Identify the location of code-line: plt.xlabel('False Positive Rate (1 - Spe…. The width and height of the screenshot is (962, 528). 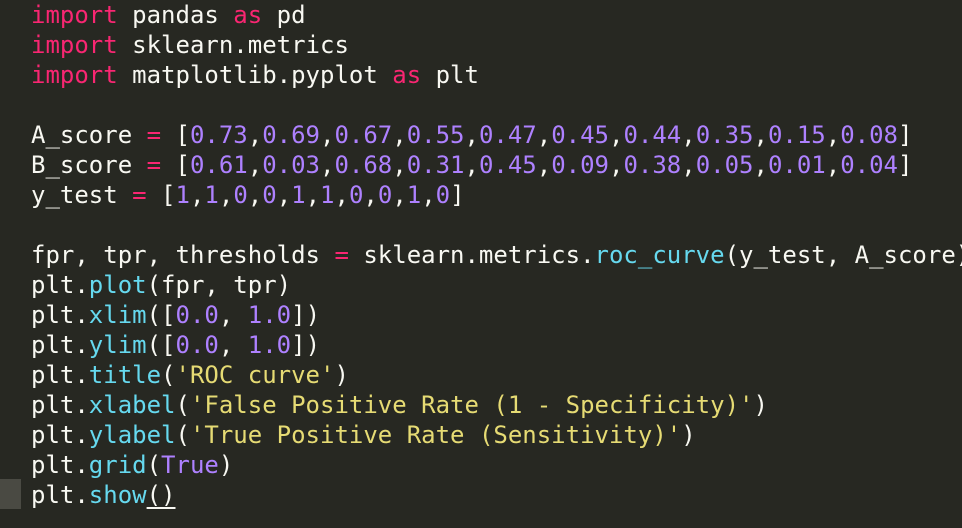
(496, 405).